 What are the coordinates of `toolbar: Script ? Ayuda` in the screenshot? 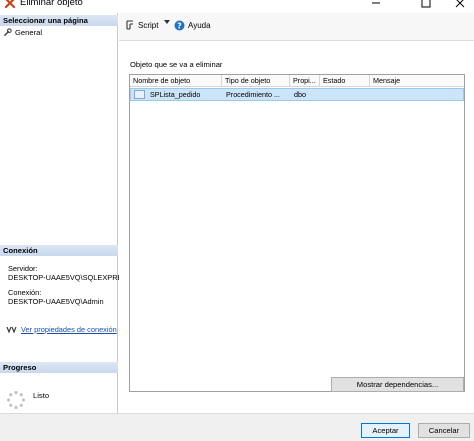 It's located at (296, 27).